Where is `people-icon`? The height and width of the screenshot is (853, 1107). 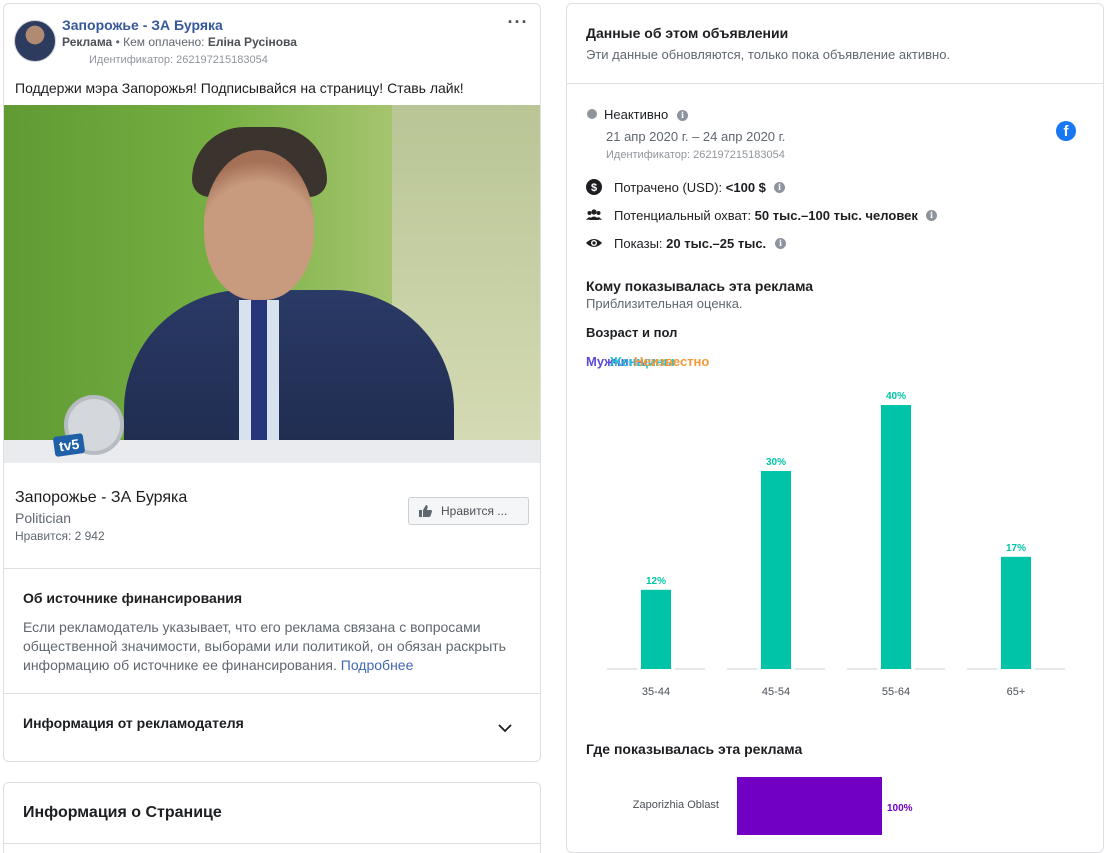 people-icon is located at coordinates (594, 214).